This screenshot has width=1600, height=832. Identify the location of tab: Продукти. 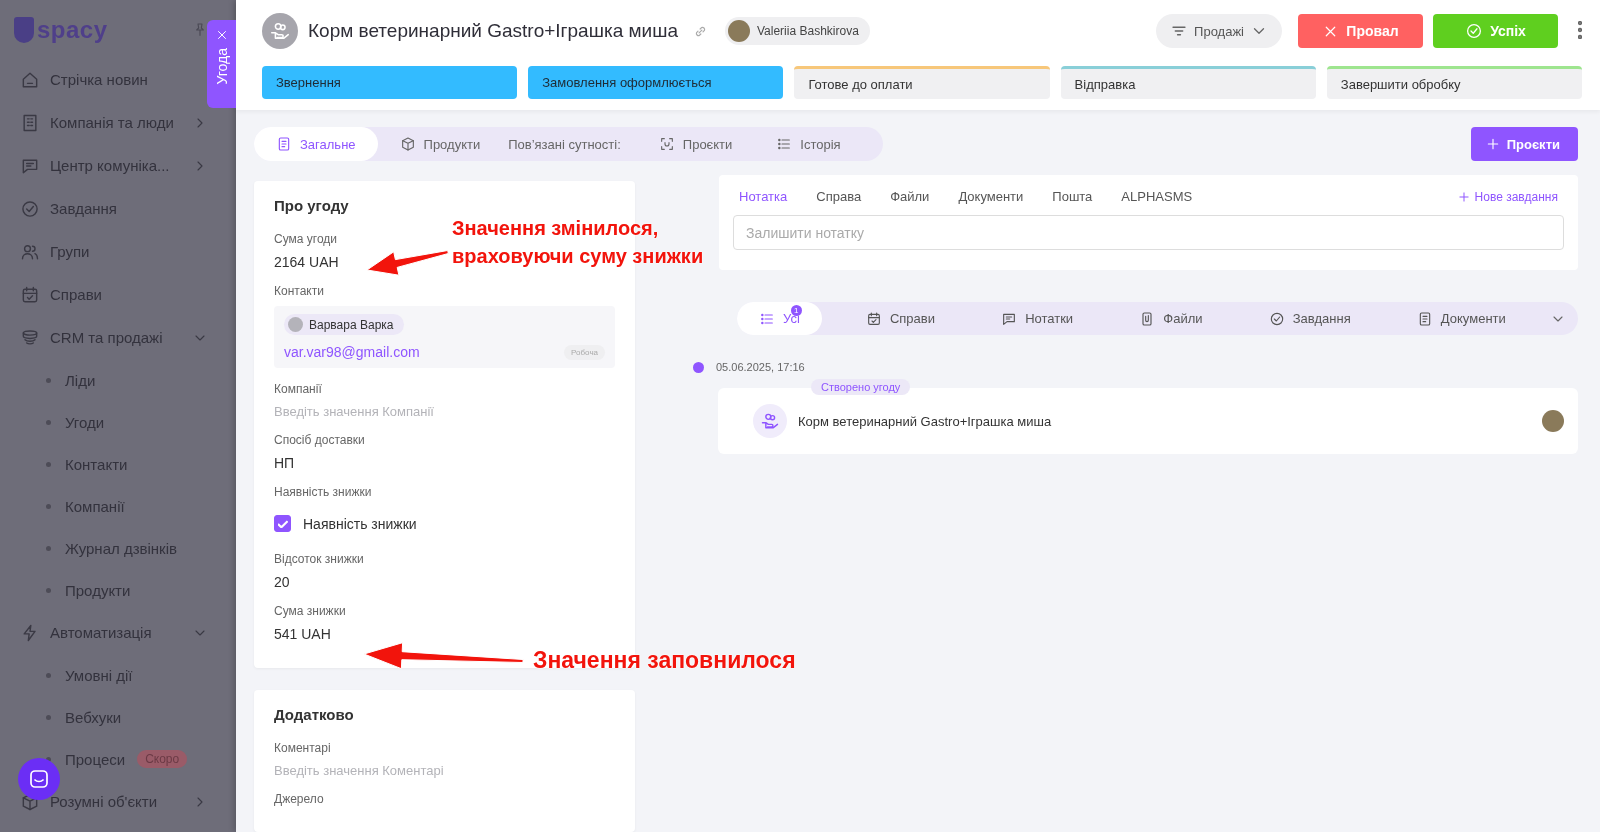
(440, 144).